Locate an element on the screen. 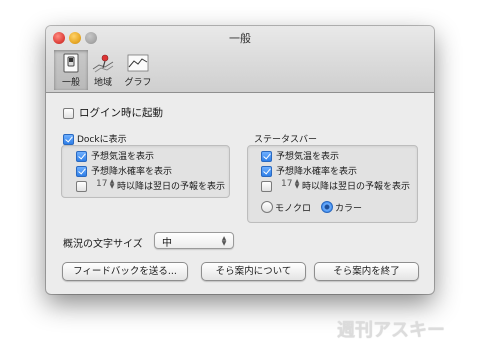 The width and height of the screenshot is (480, 360). show-in-dock-label: Dockに表示 is located at coordinates (102, 140).